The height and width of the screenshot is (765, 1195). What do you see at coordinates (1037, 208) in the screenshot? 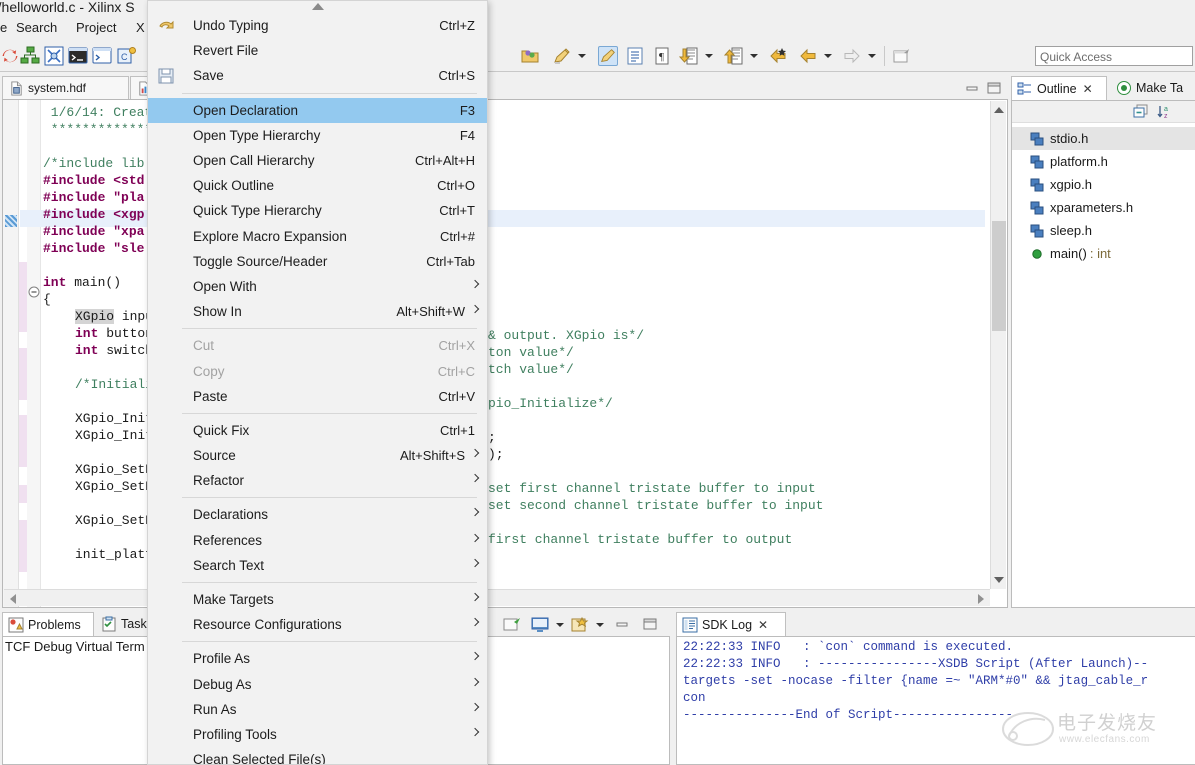
I see `include-icon` at bounding box center [1037, 208].